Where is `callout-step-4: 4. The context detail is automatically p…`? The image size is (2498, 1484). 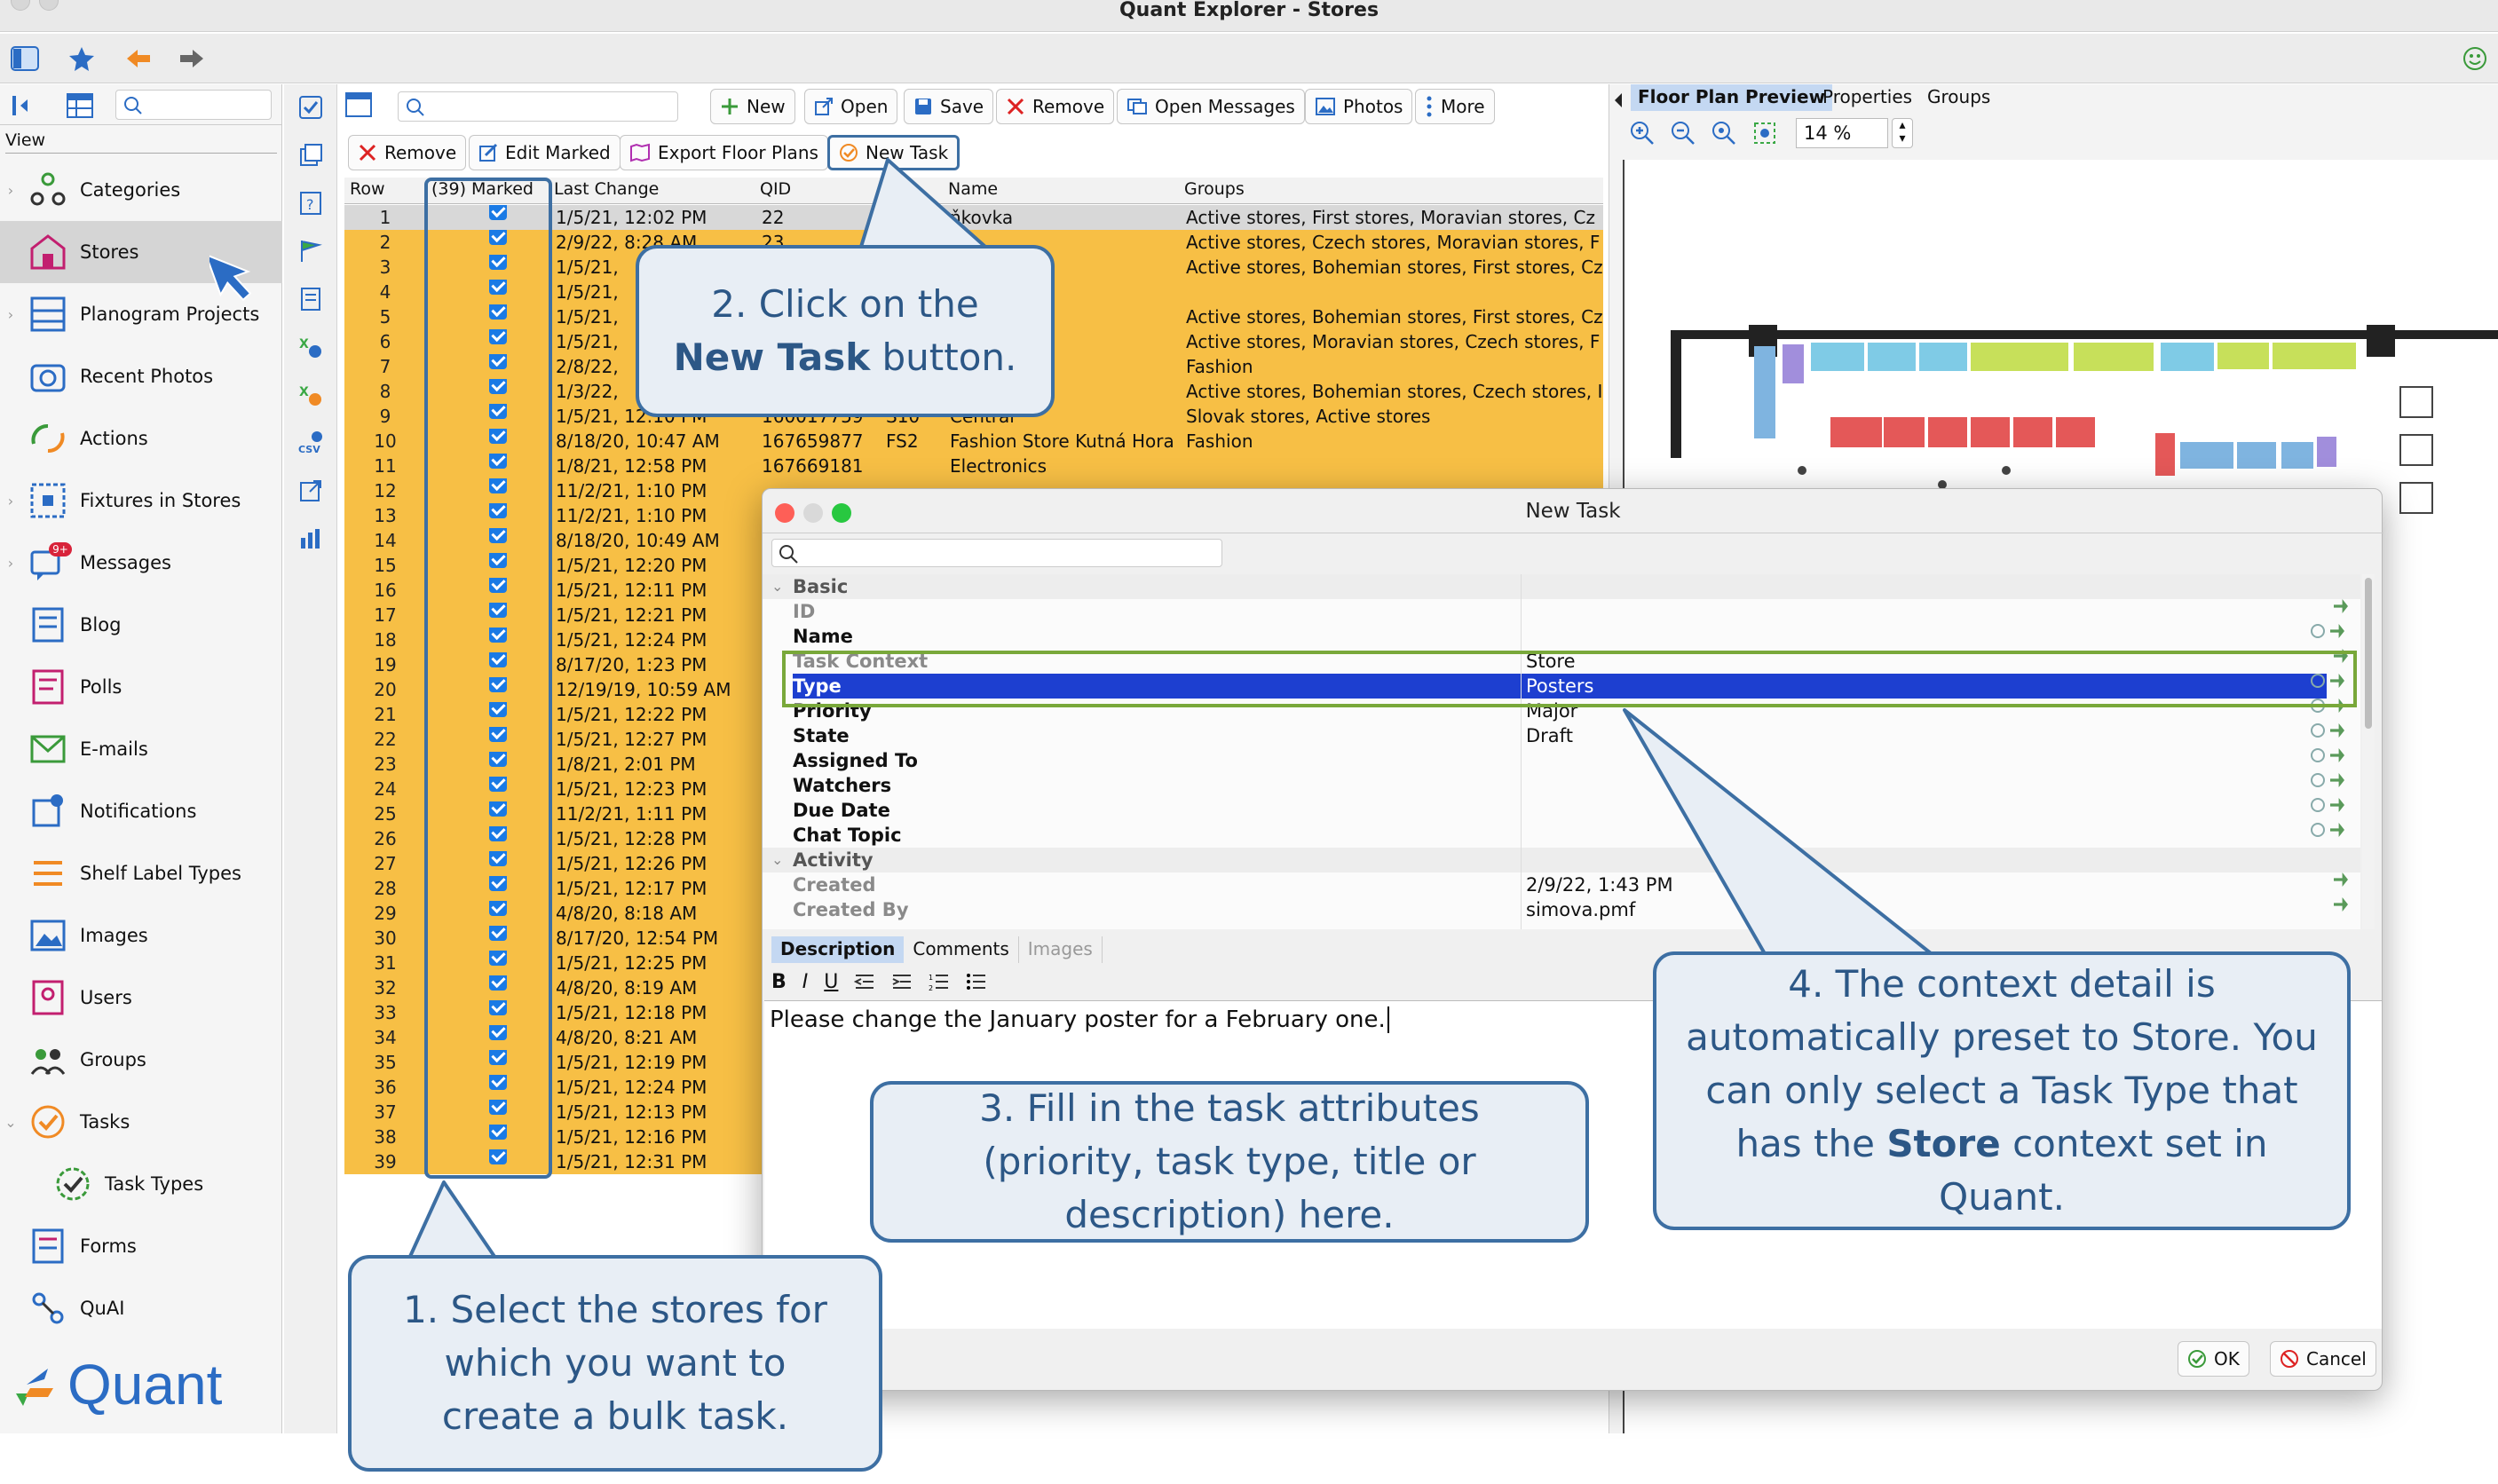 callout-step-4: 4. The context detail is automatically p… is located at coordinates (2002, 1090).